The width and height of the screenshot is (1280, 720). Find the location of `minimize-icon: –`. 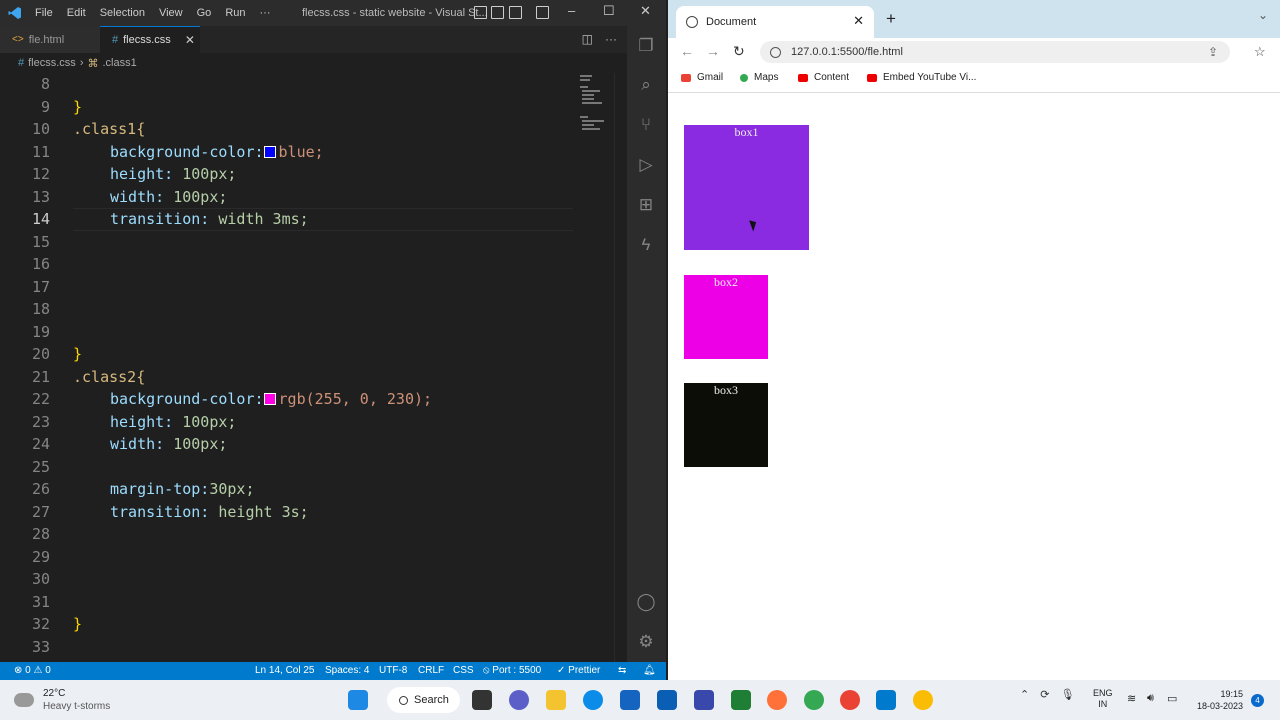

minimize-icon: – is located at coordinates (571, 10).